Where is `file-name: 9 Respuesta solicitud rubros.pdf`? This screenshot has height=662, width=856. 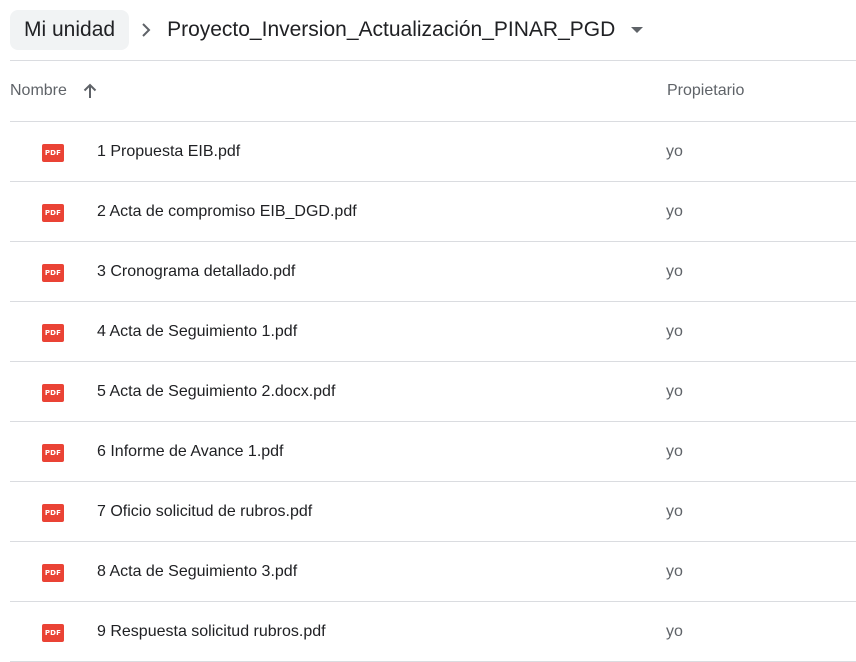
file-name: 9 Respuesta solicitud rubros.pdf is located at coordinates (211, 631).